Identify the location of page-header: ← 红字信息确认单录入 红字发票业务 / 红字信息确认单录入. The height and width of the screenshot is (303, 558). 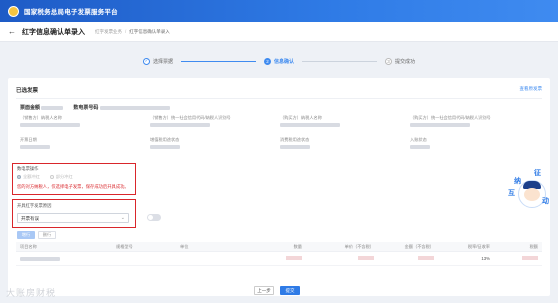
(279, 32).